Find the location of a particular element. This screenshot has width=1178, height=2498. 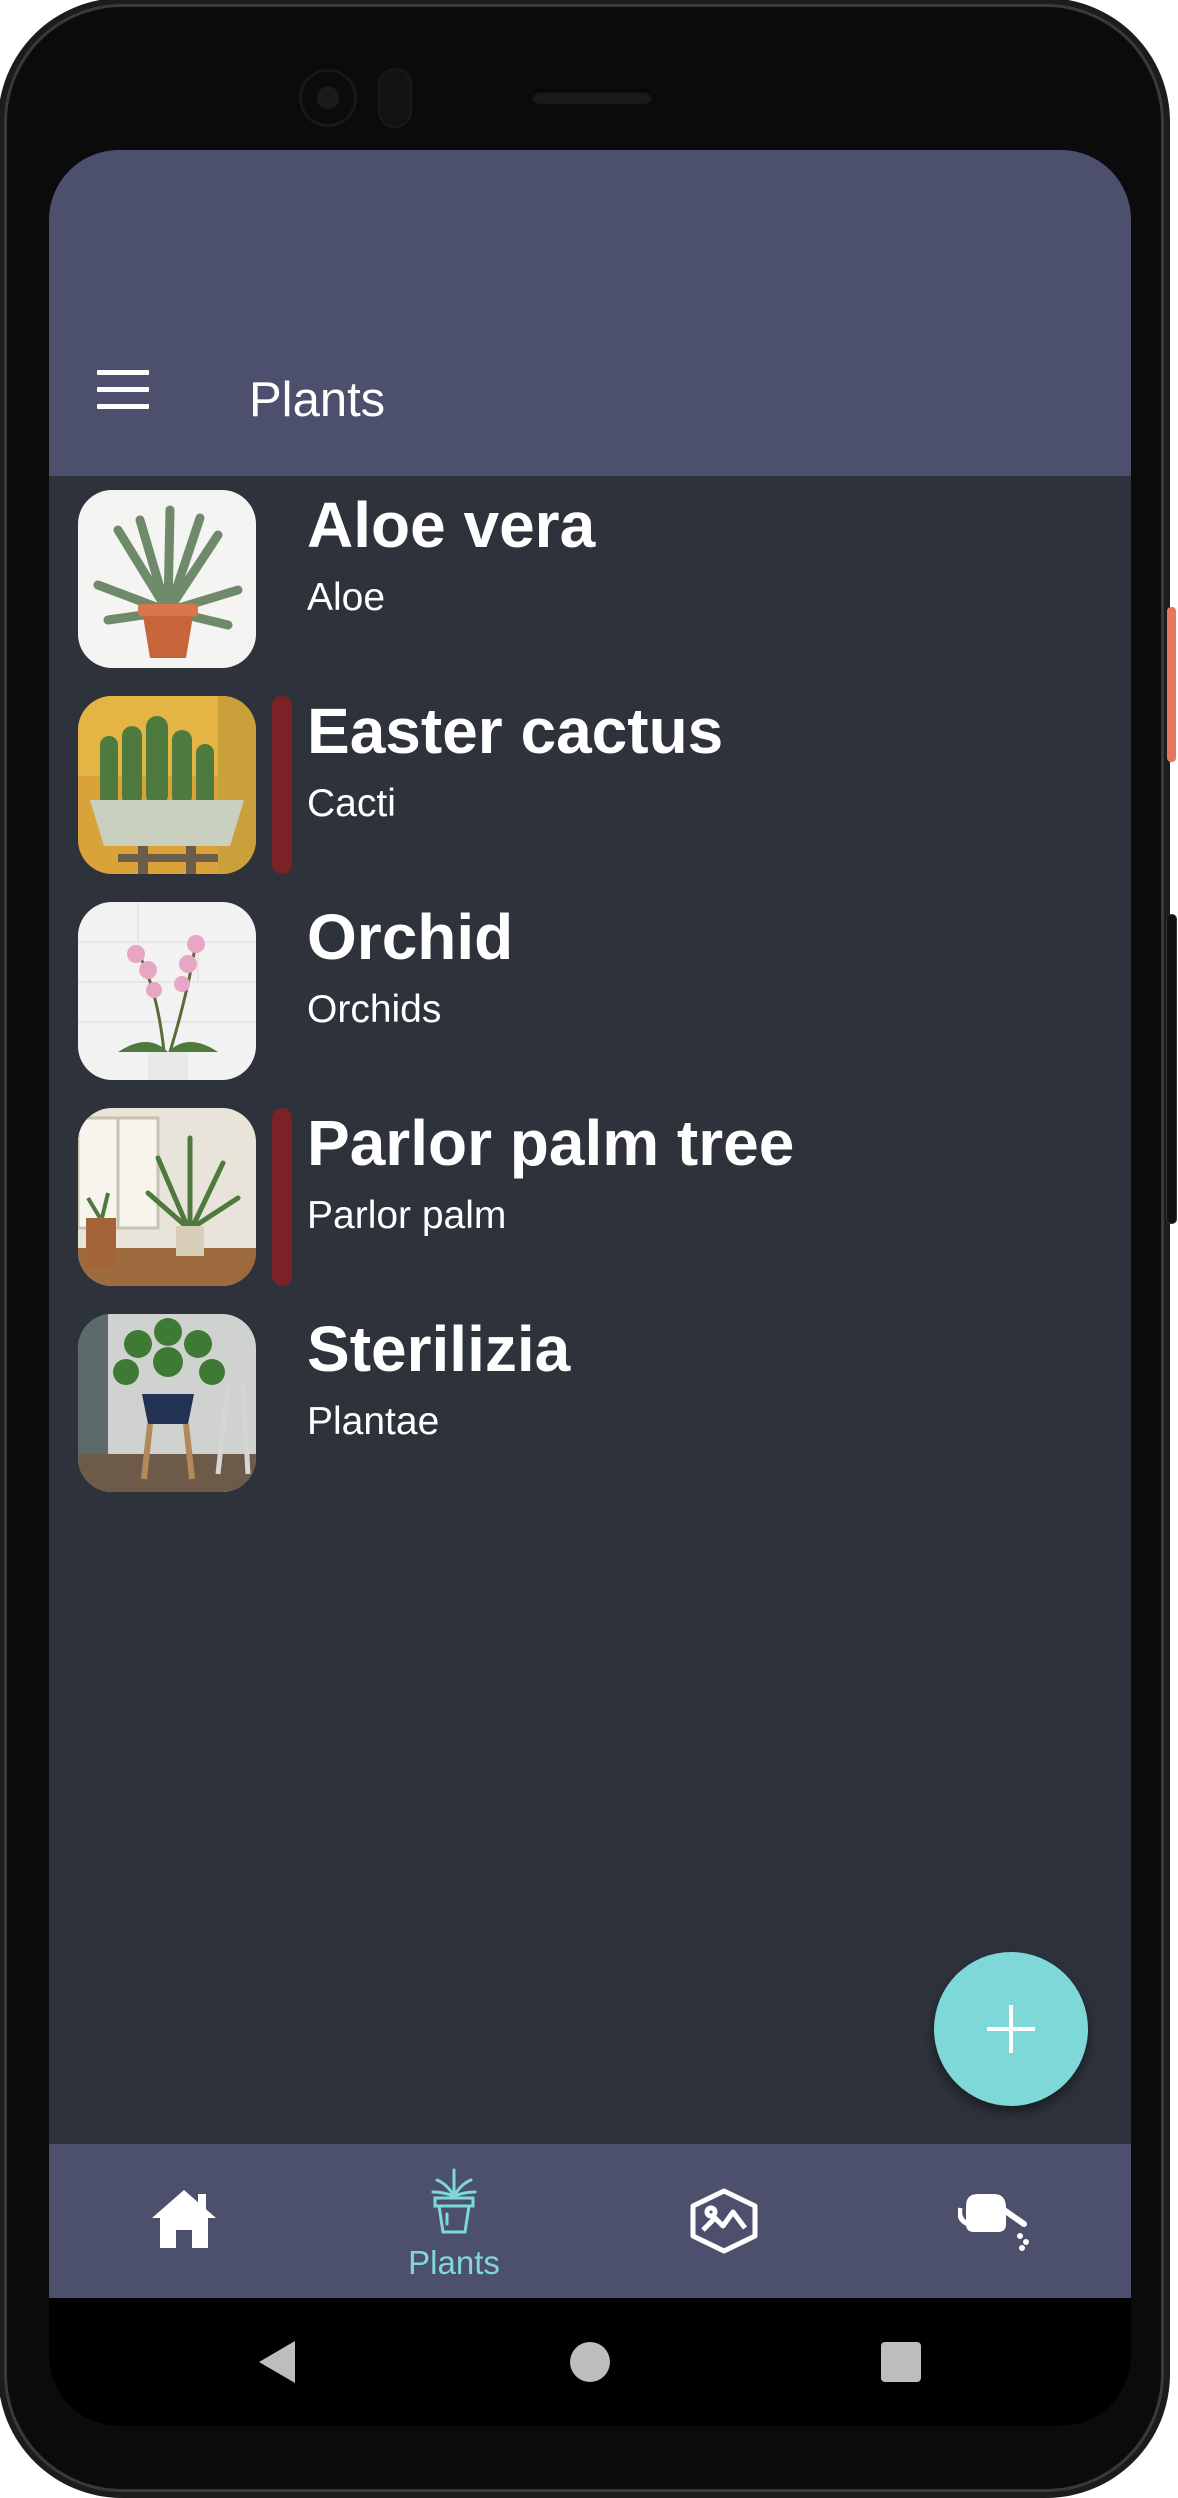

plant-list-item: Aloe vera Aloe is located at coordinates (590, 579).